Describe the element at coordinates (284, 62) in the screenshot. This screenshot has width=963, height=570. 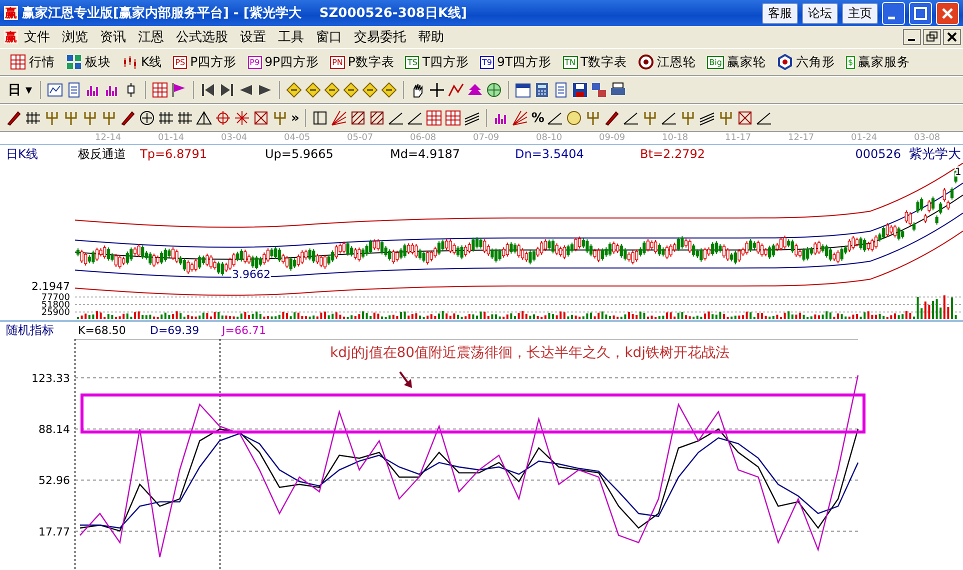
I see `toolbar-button: P9 9P四方形` at that location.